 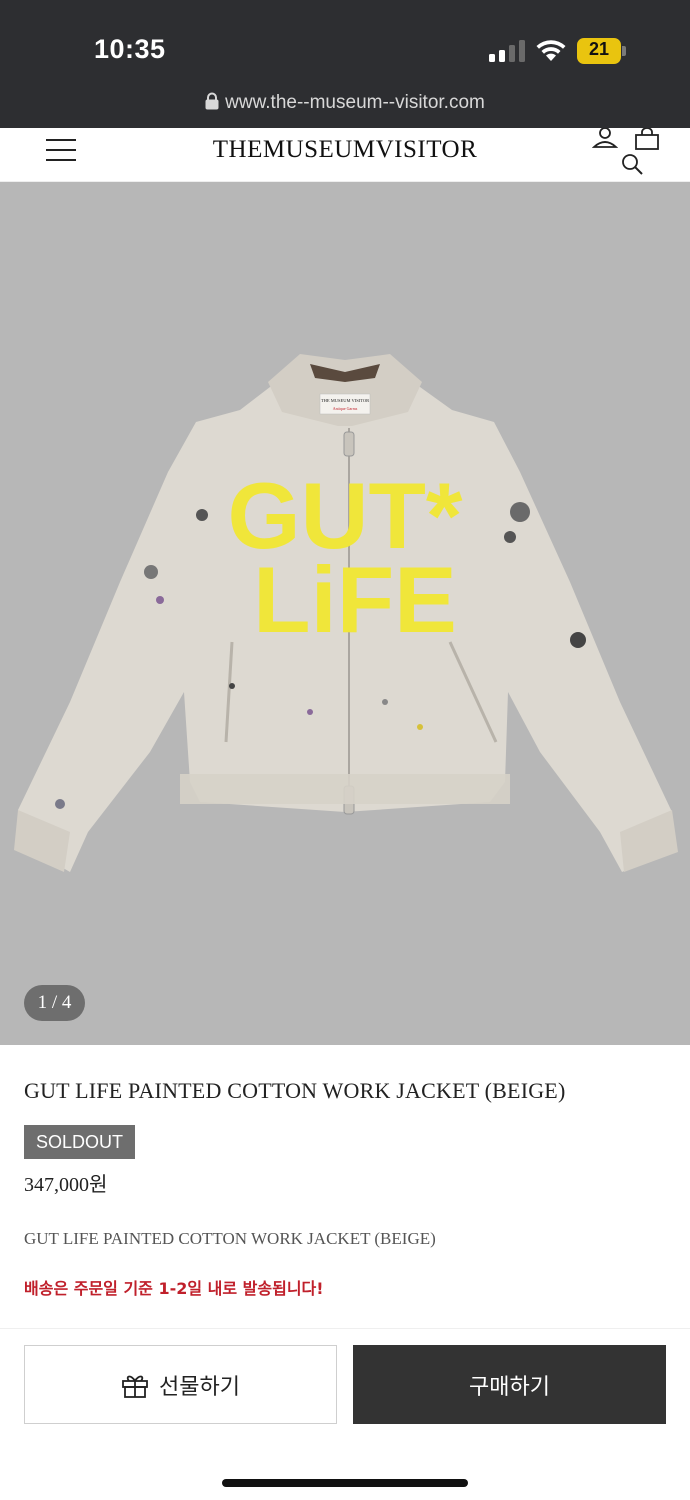 I want to click on jacket-print-line2: LiFE, so click(x=355, y=599).